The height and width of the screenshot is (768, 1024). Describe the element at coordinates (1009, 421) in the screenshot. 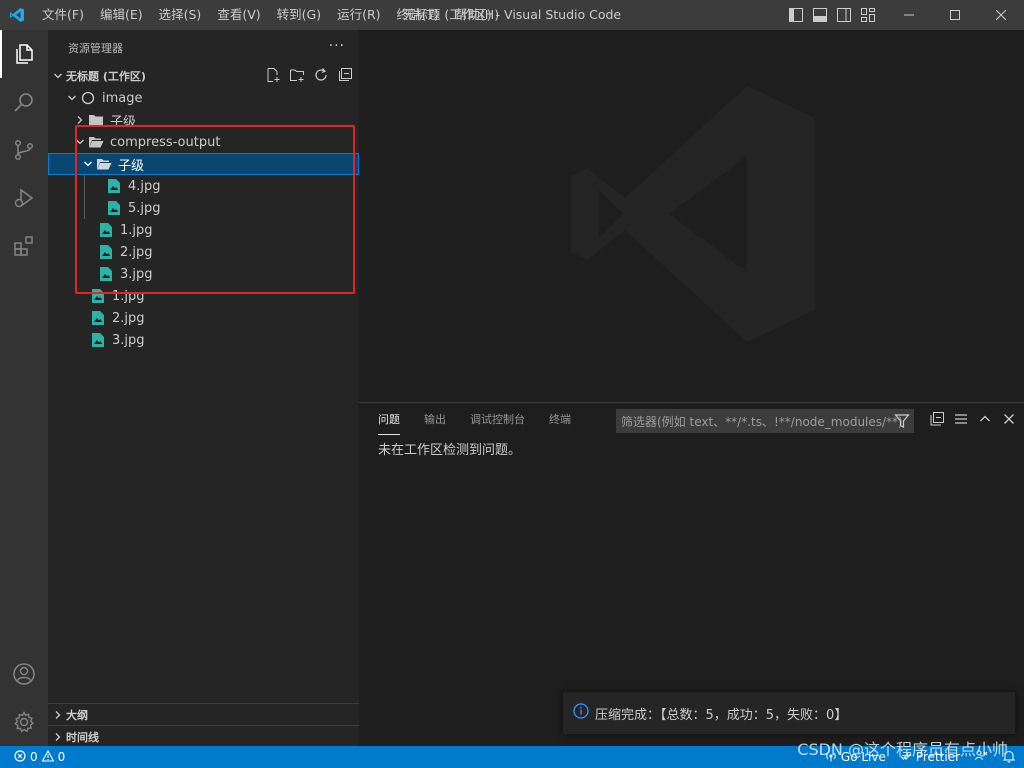

I see `close-panel-icon` at that location.